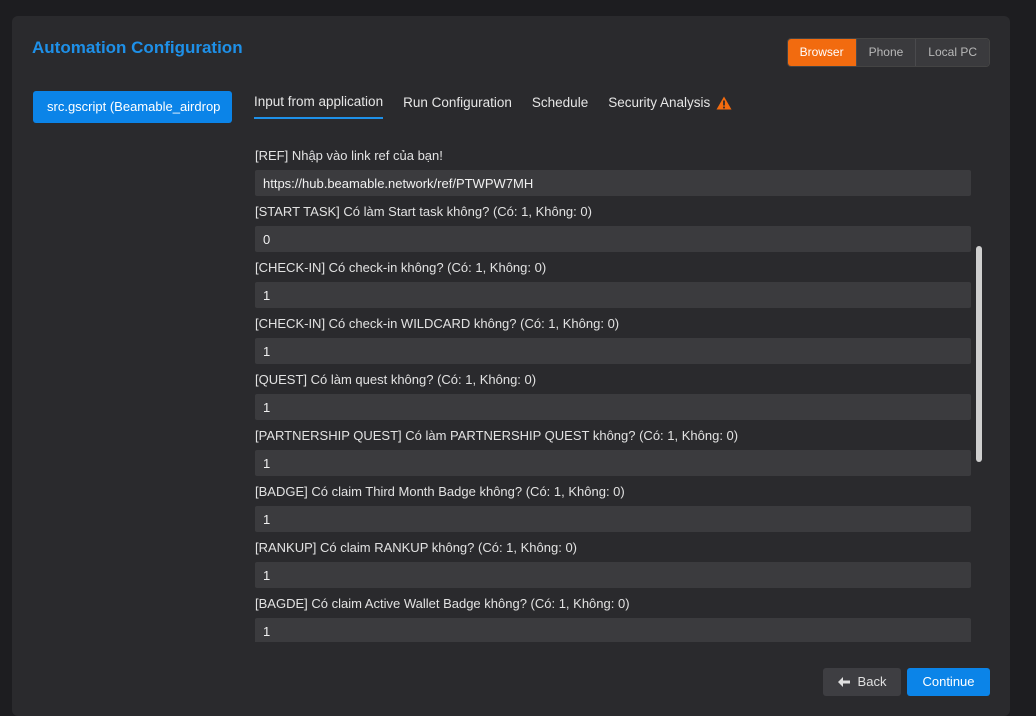  What do you see at coordinates (613, 630) in the screenshot?
I see `active-wallet-badge-input` at bounding box center [613, 630].